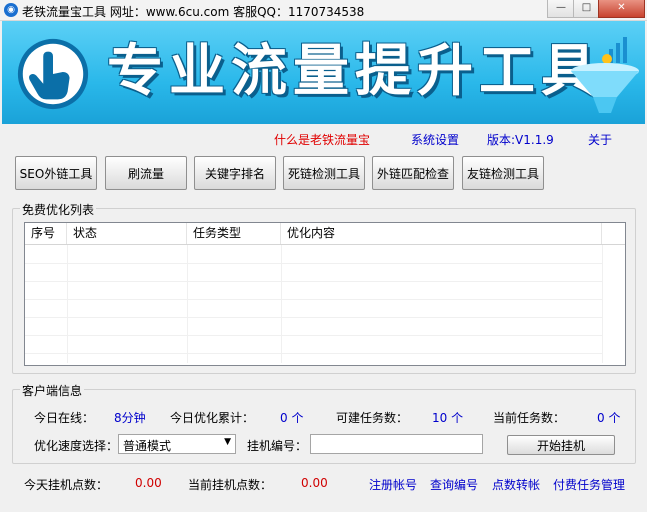  Describe the element at coordinates (589, 484) in the screenshot. I see `paid-task-manage-link: 付费任务管理` at that location.